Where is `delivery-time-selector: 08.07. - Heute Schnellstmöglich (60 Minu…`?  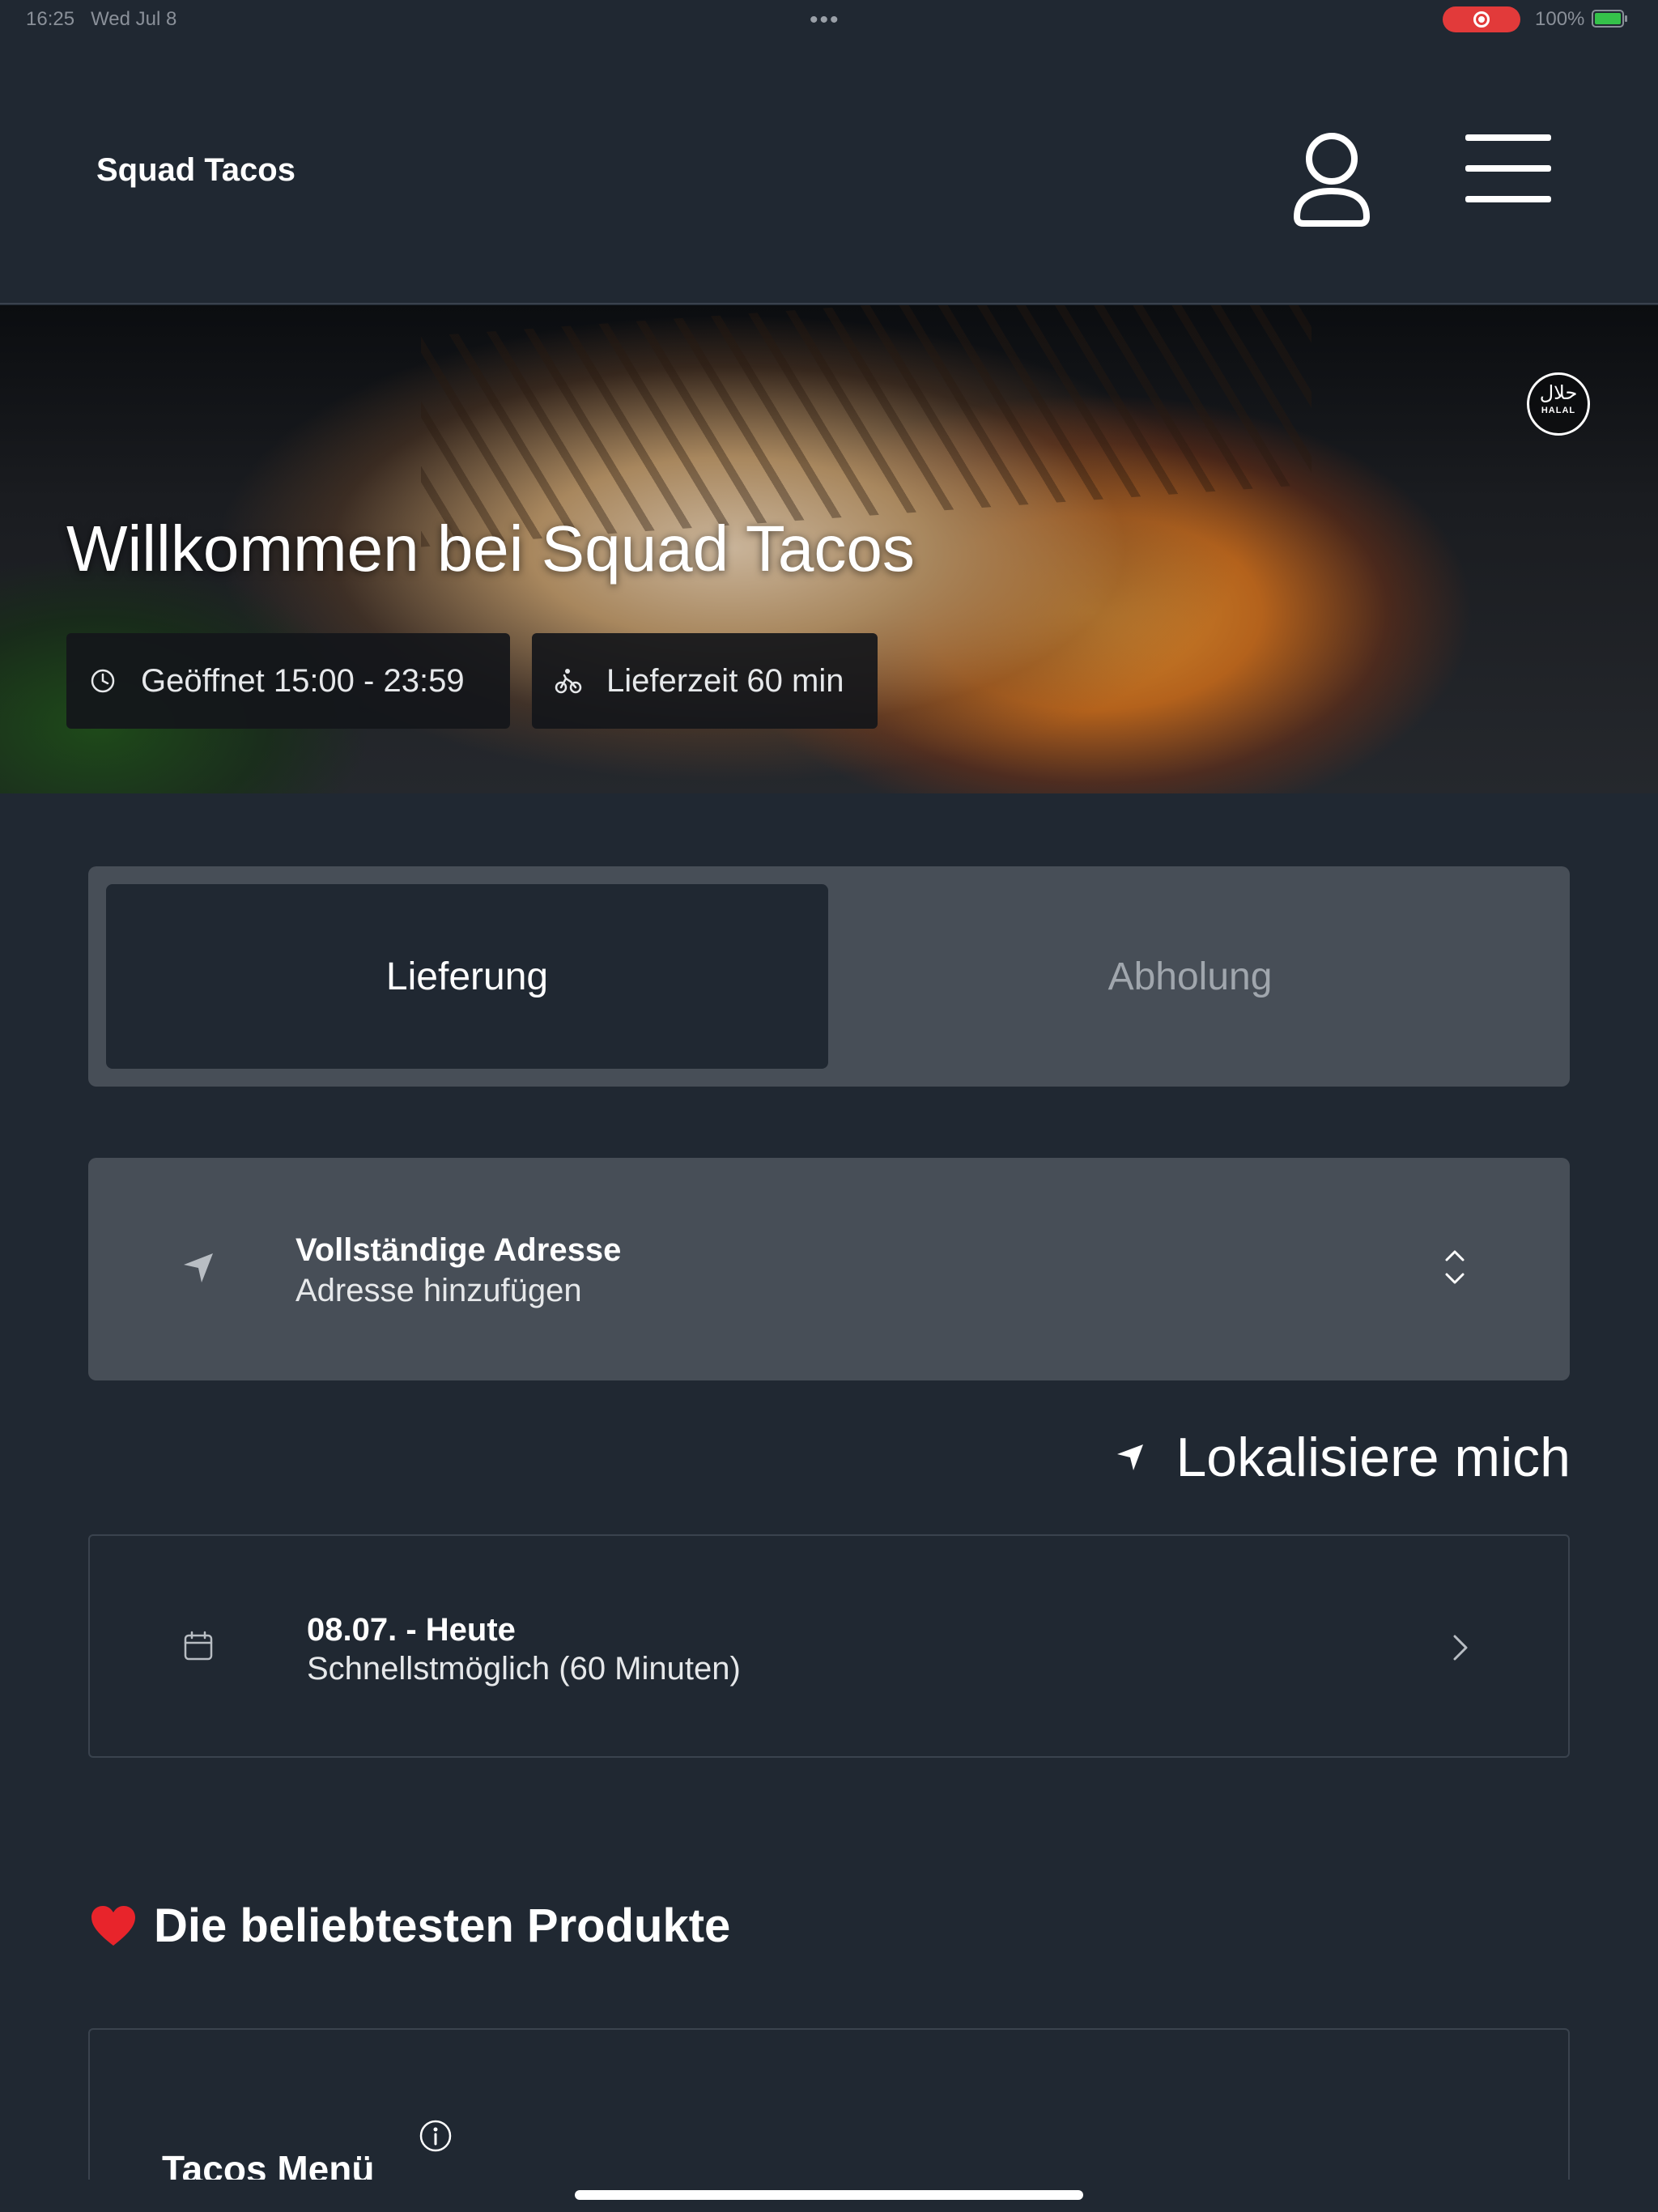
delivery-time-selector: 08.07. - Heute Schnellstmöglich (60 Minu… is located at coordinates (829, 1646).